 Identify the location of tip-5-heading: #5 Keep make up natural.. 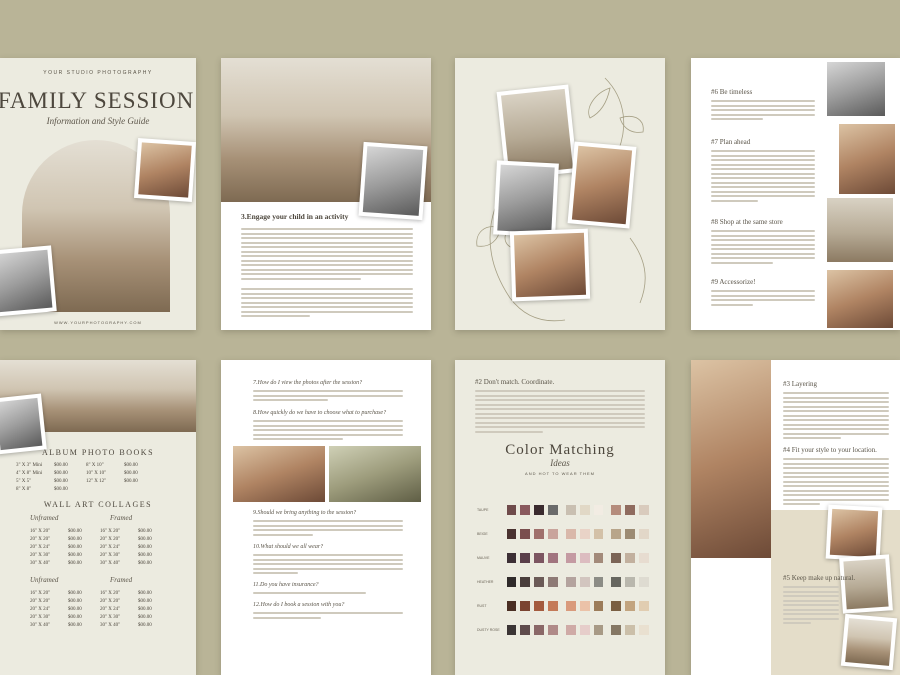
(819, 578).